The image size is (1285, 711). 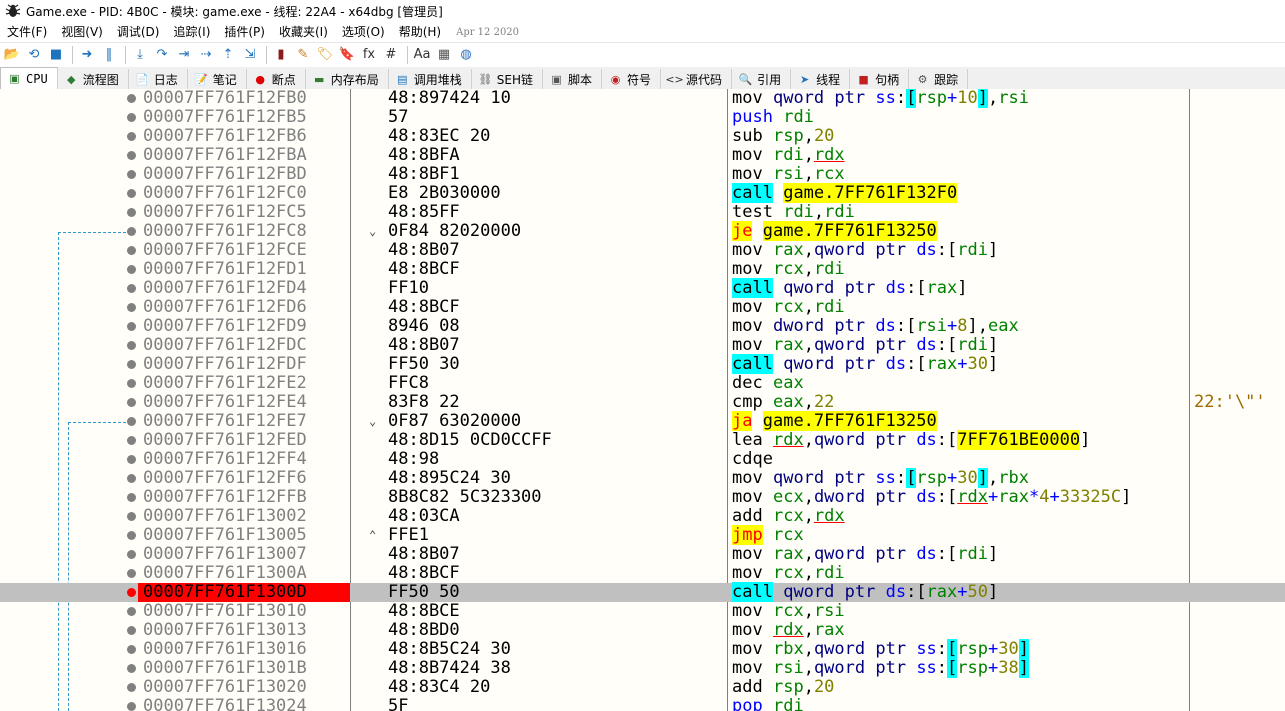 I want to click on menu-trace: 追踪(I), so click(x=191, y=32).